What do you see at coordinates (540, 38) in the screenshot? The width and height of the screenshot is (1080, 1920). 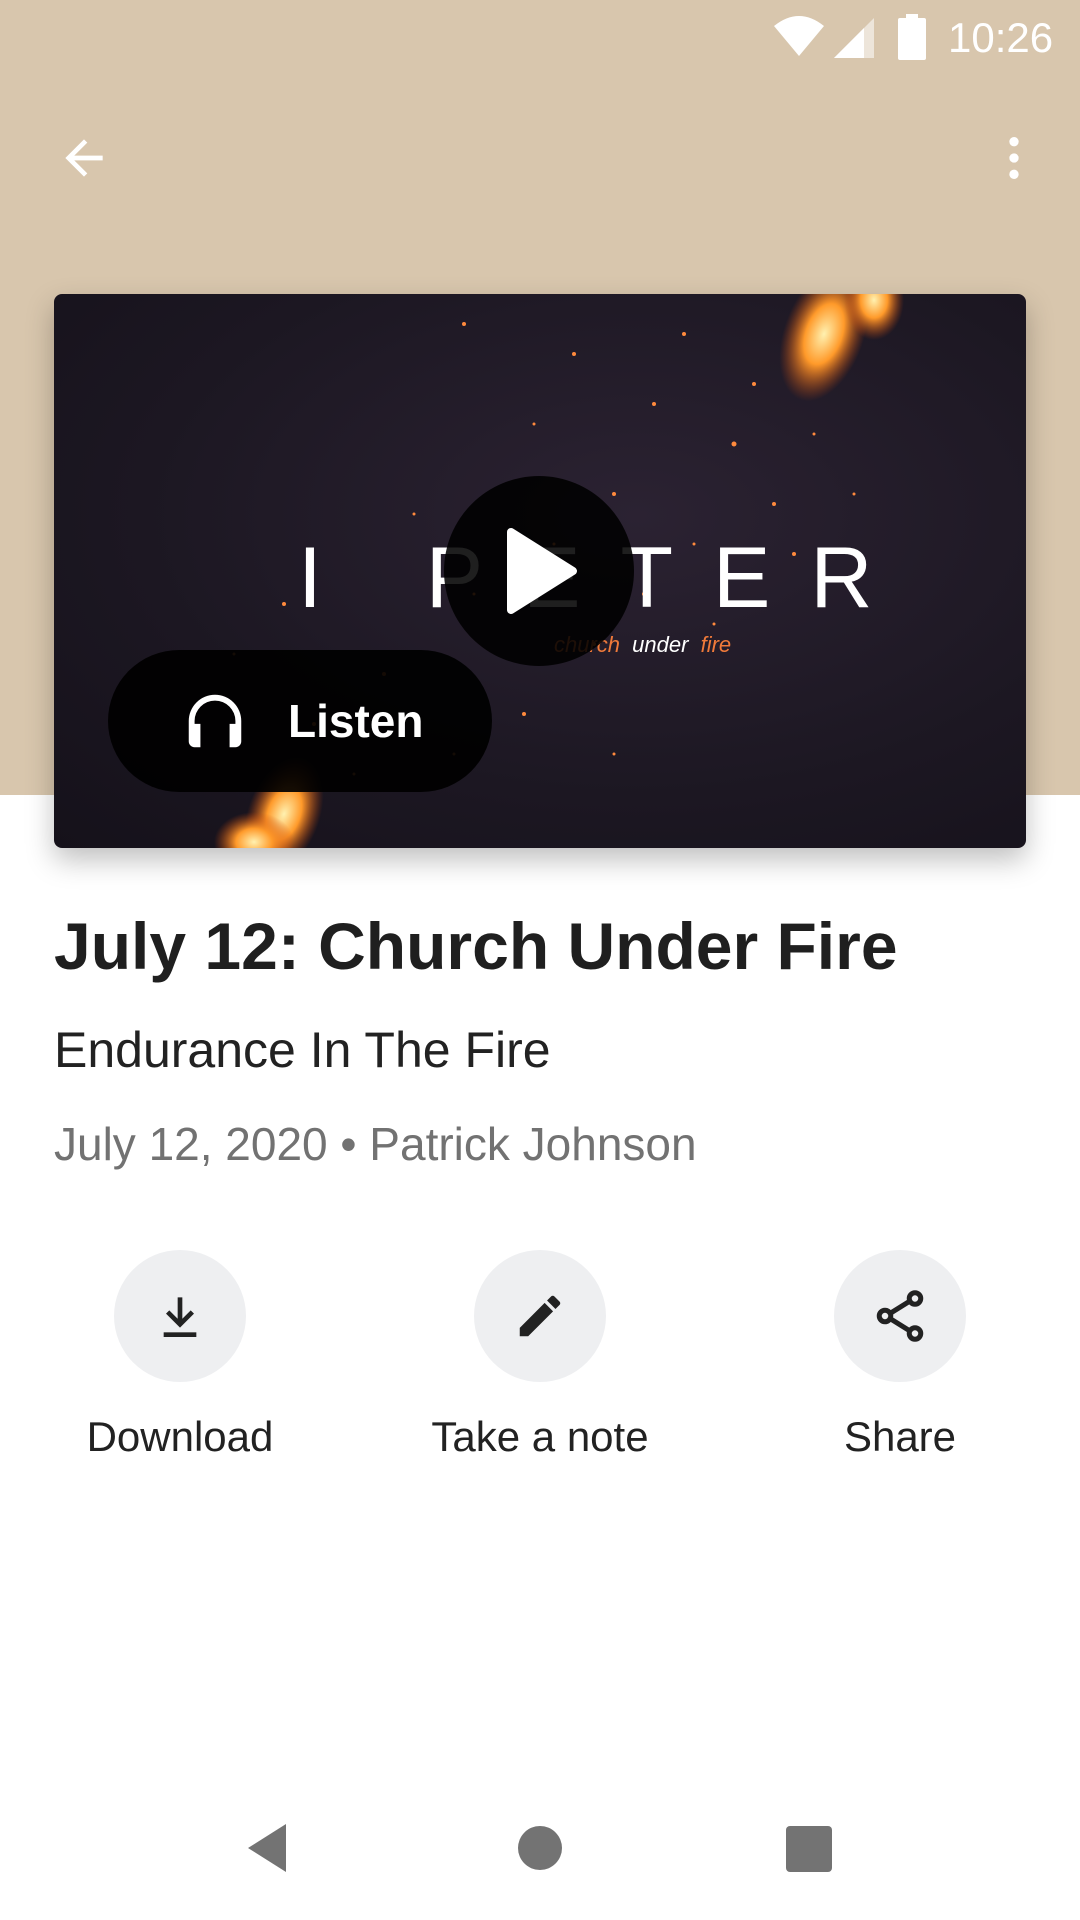 I see `status-bar: 10:26` at bounding box center [540, 38].